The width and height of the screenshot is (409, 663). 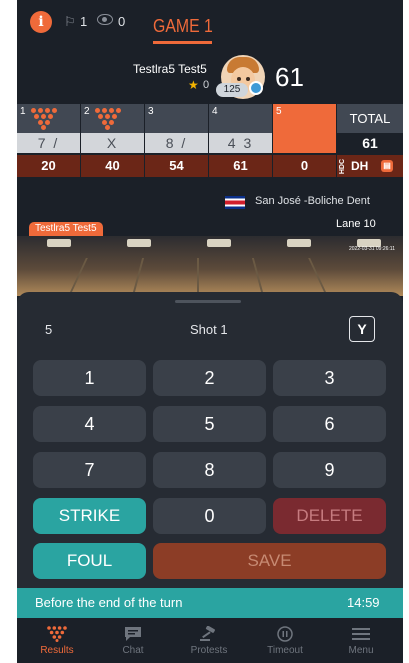 I want to click on key-5: 5, so click(x=209, y=424).